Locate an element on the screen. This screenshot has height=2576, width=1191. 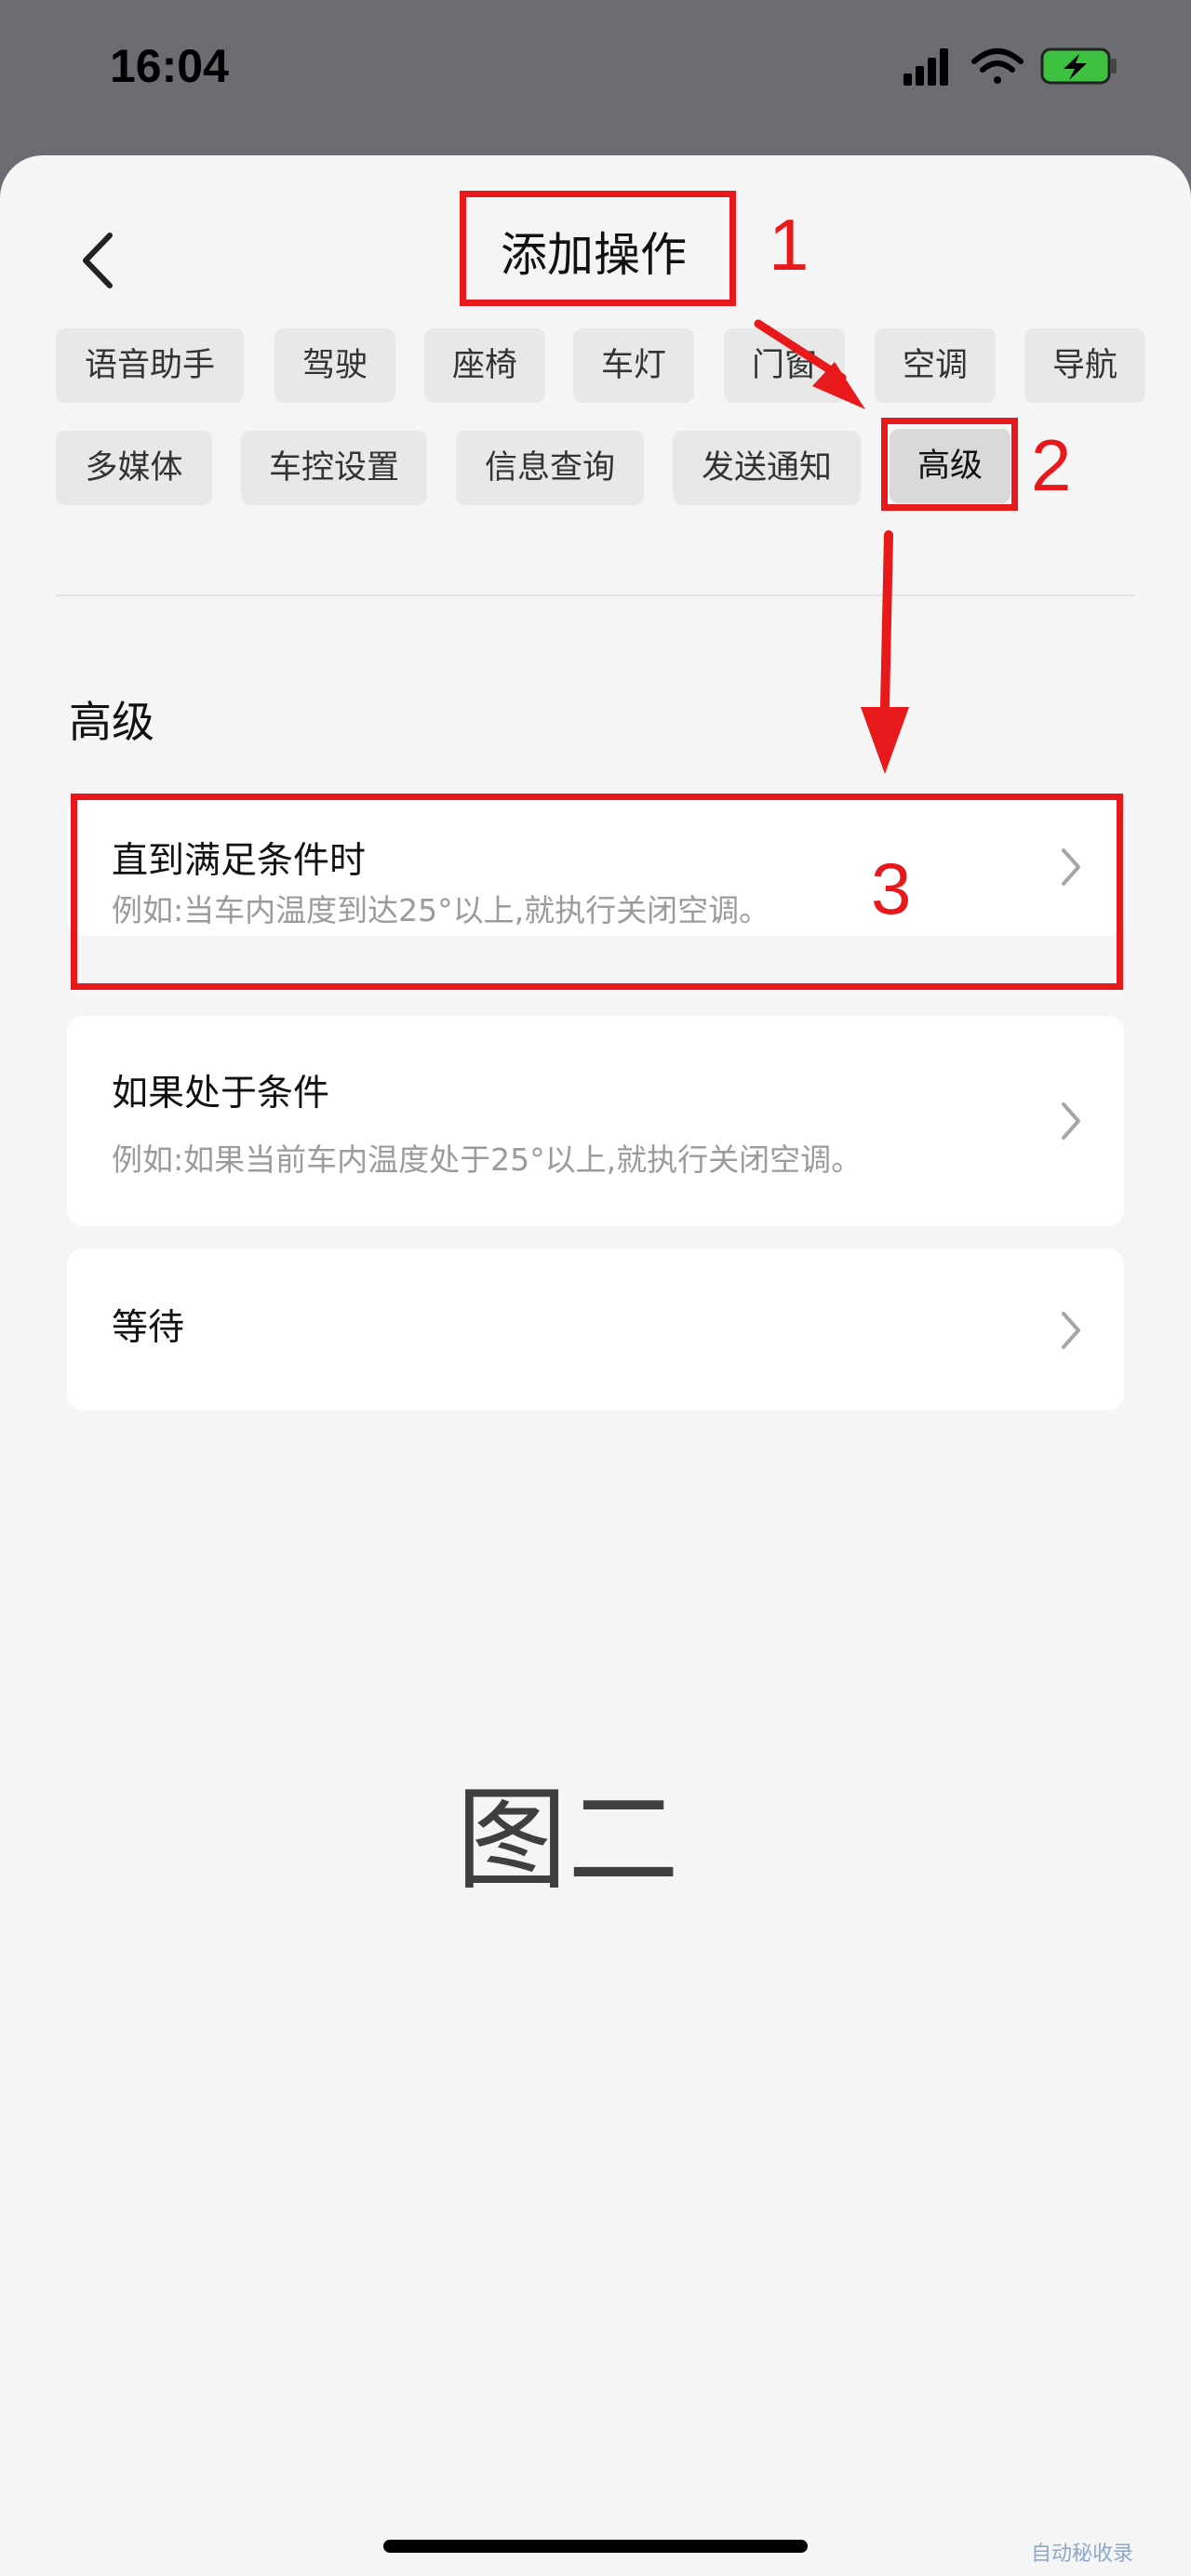
status-icons is located at coordinates (1009, 66).